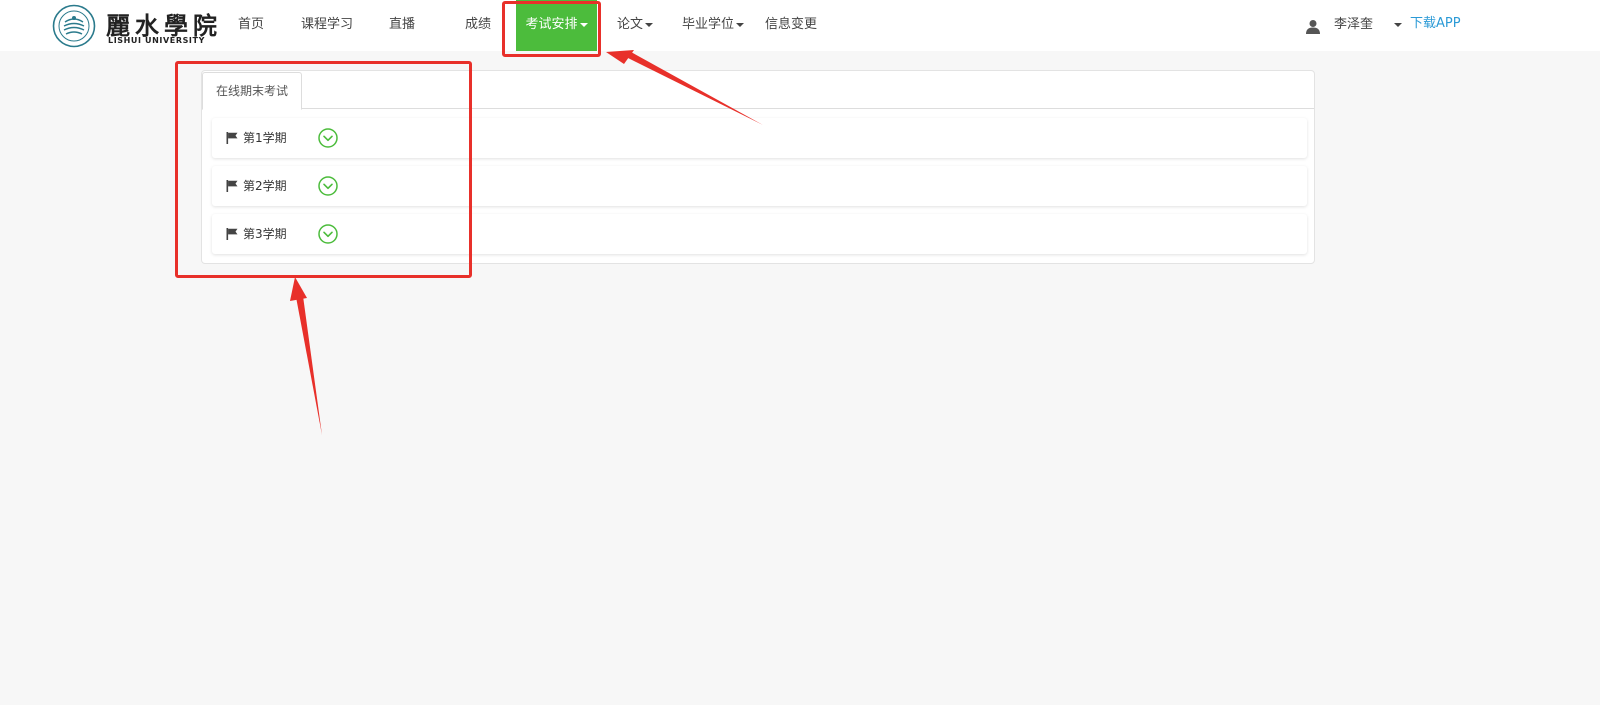 This screenshot has width=1600, height=705. Describe the element at coordinates (759, 186) in the screenshot. I see `term-row-2: 第2学期` at that location.